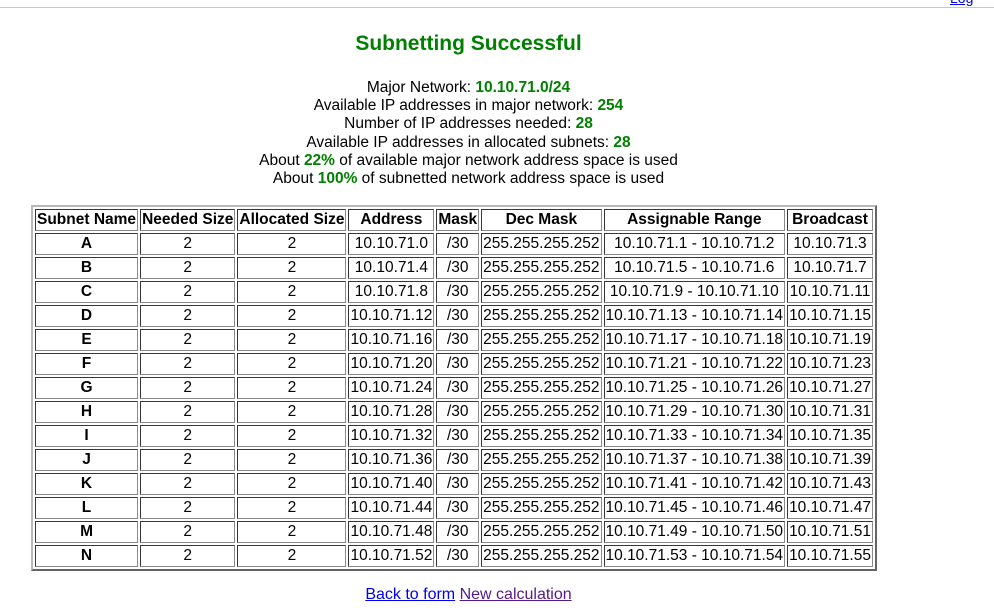 Image resolution: width=994 pixels, height=615 pixels. I want to click on subnet-name-cell: C, so click(87, 292).